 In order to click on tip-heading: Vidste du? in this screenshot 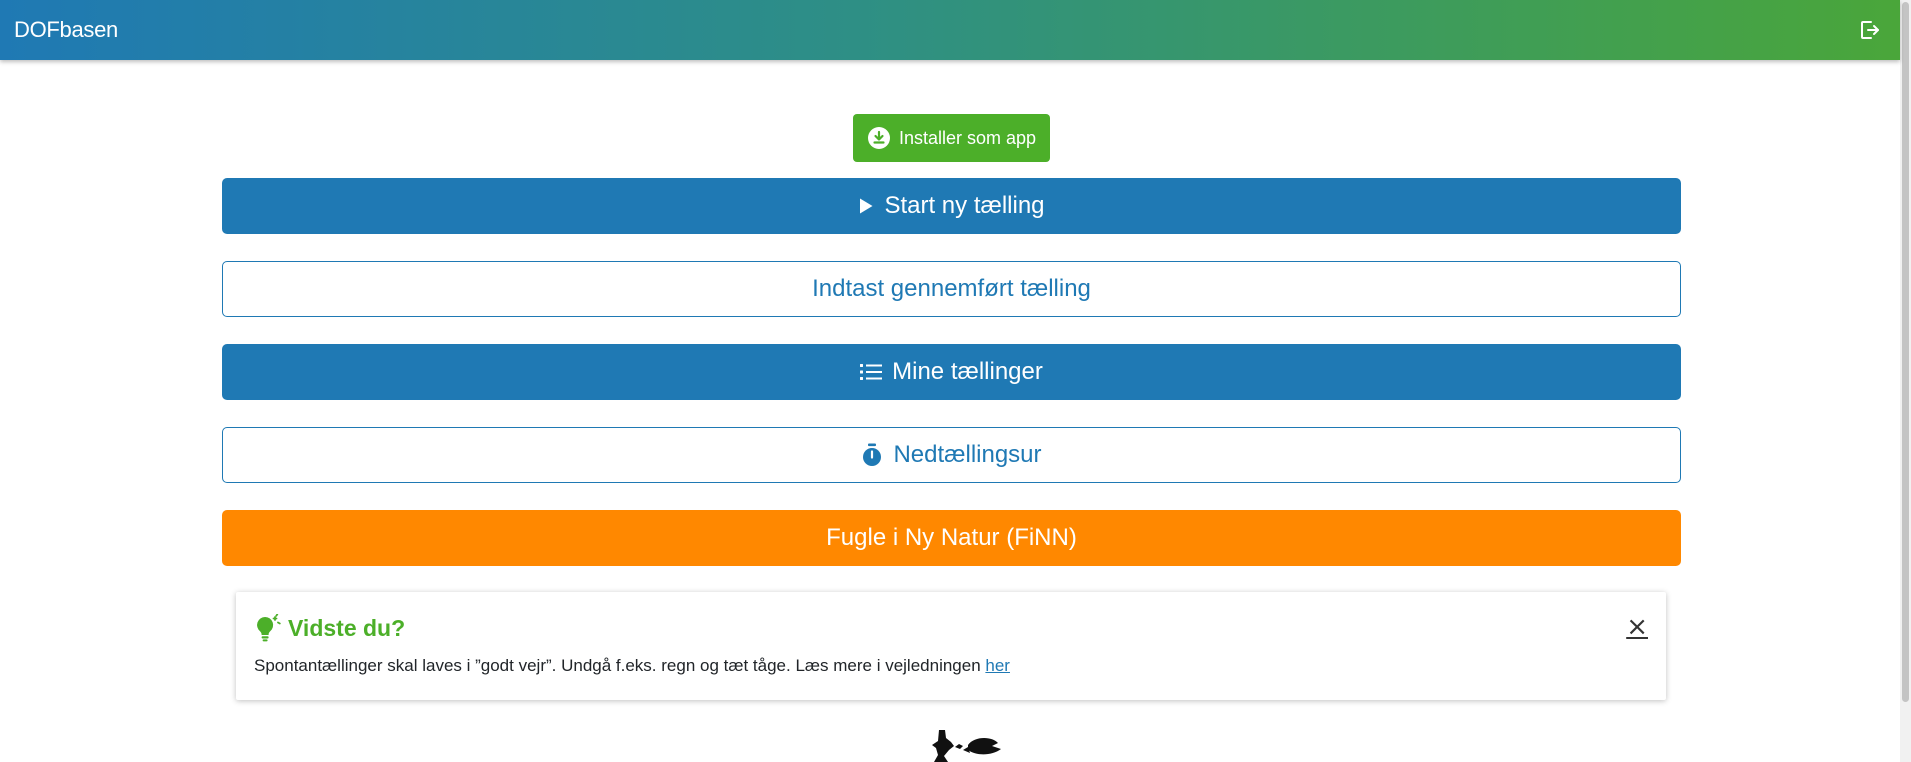, I will do `click(951, 628)`.